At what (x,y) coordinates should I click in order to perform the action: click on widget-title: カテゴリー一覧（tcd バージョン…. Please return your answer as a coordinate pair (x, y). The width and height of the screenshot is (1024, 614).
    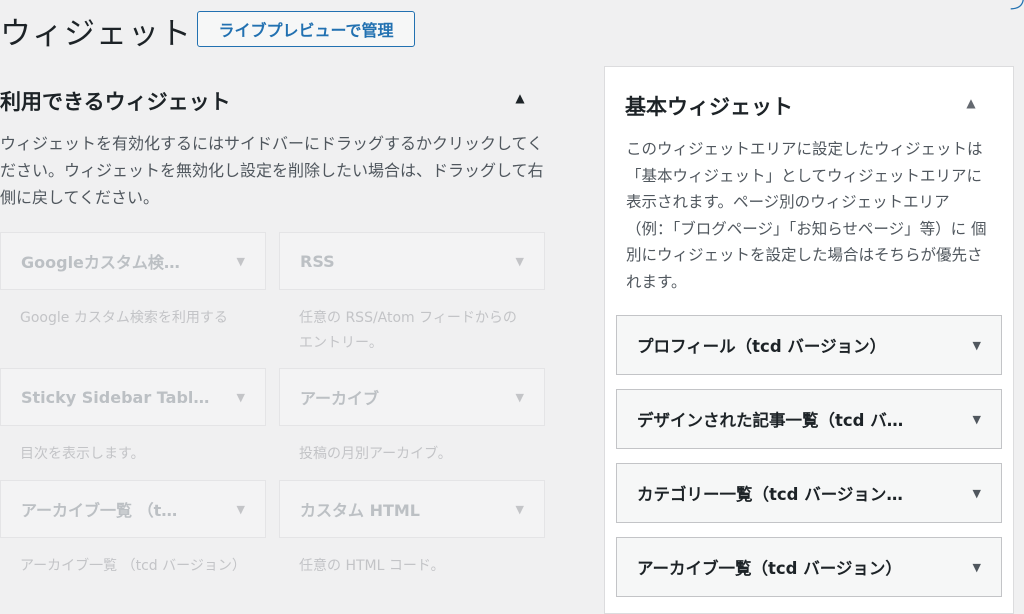
    Looking at the image, I should click on (770, 494).